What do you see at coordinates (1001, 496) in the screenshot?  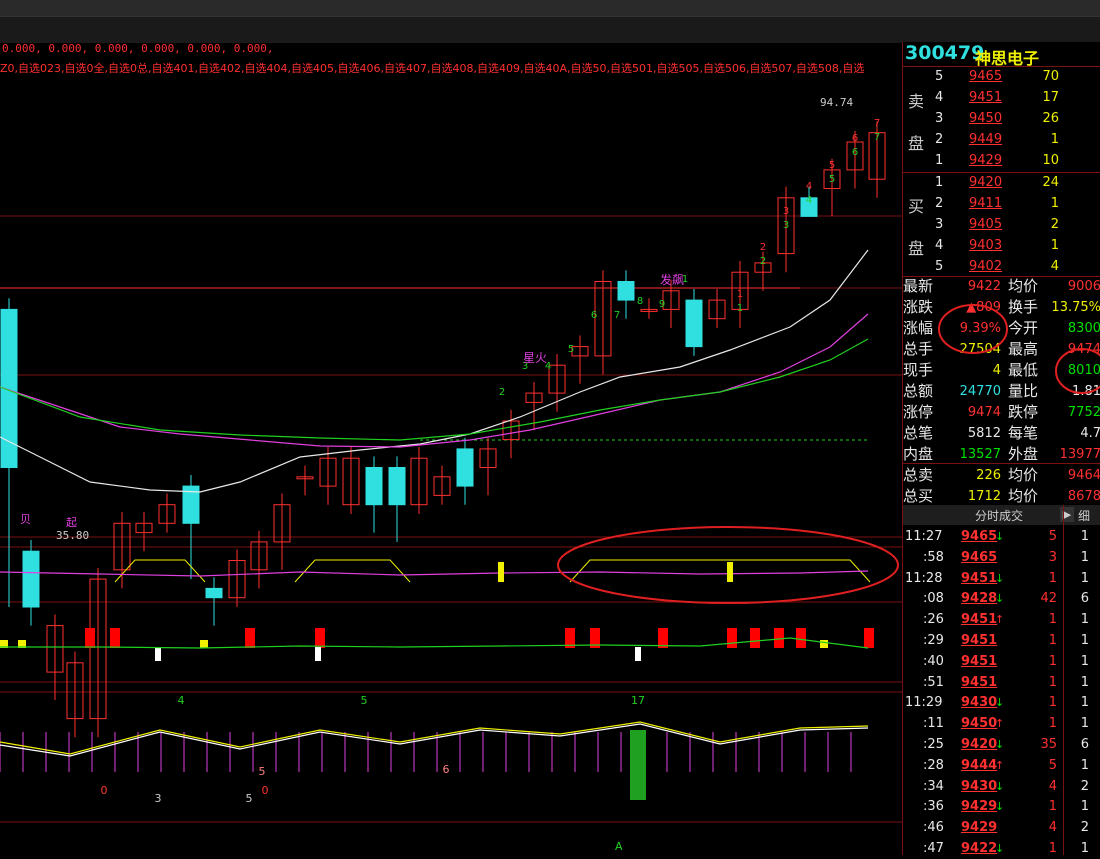 I see `stat-row: 总买 1712 均价 8678` at bounding box center [1001, 496].